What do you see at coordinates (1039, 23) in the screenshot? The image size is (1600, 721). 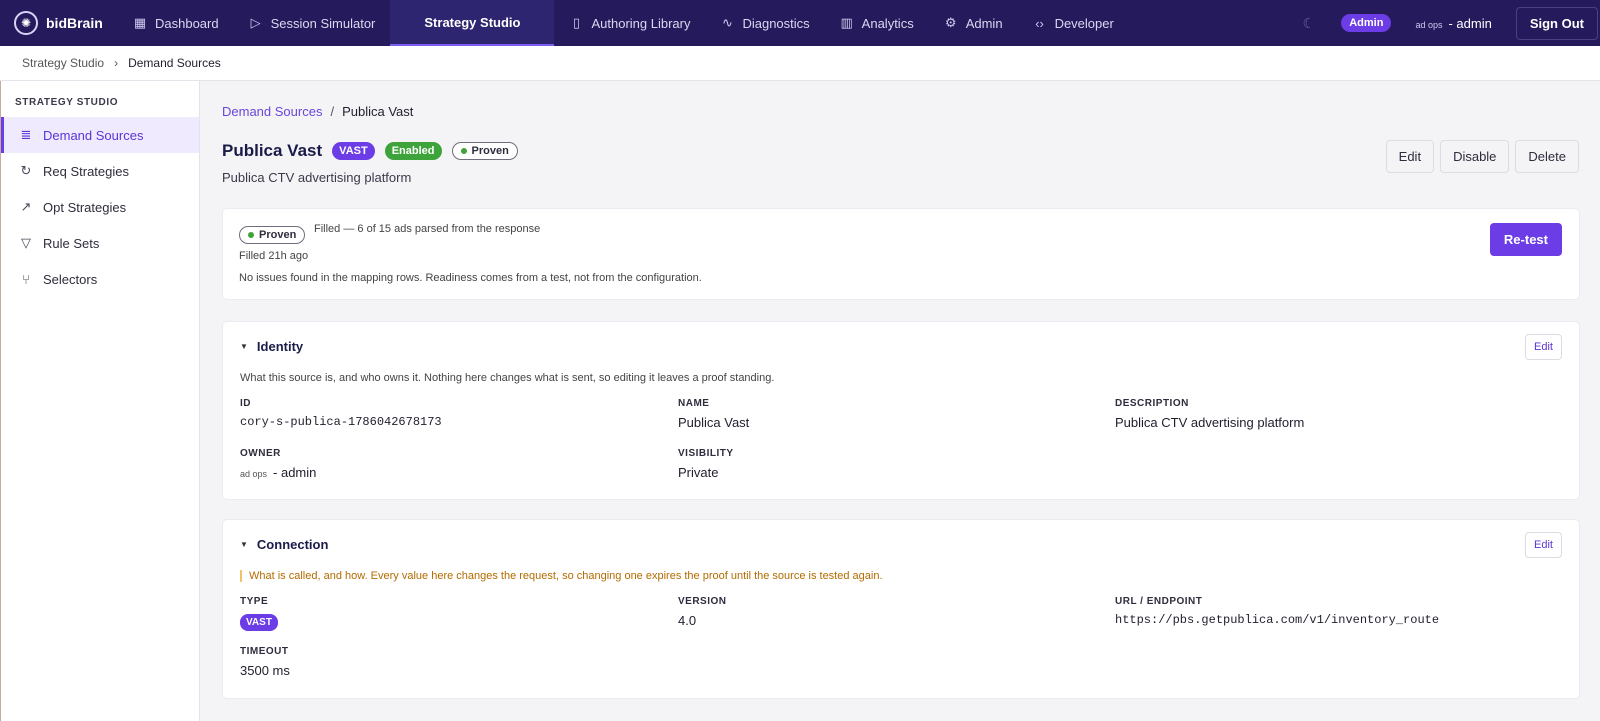 I see `code-icon: ‹›` at bounding box center [1039, 23].